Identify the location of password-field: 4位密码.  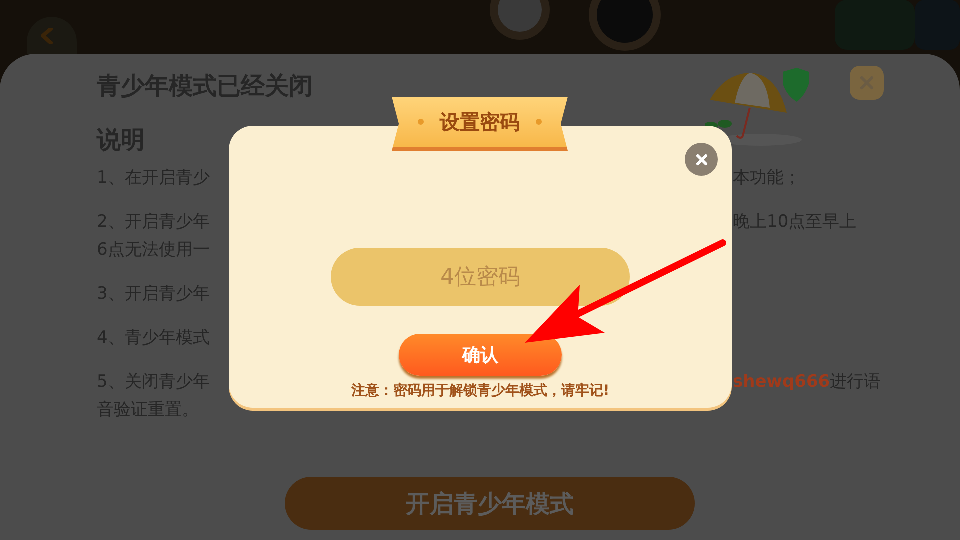
(480, 277).